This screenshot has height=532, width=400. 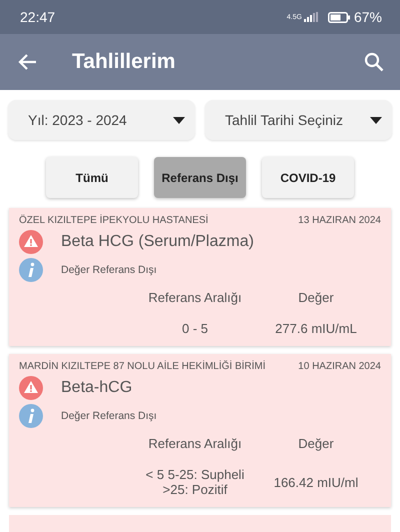 What do you see at coordinates (113, 220) in the screenshot?
I see `institution-name: ÖZEL KIZILTEPE İPEKYOLU HASTANESİ` at bounding box center [113, 220].